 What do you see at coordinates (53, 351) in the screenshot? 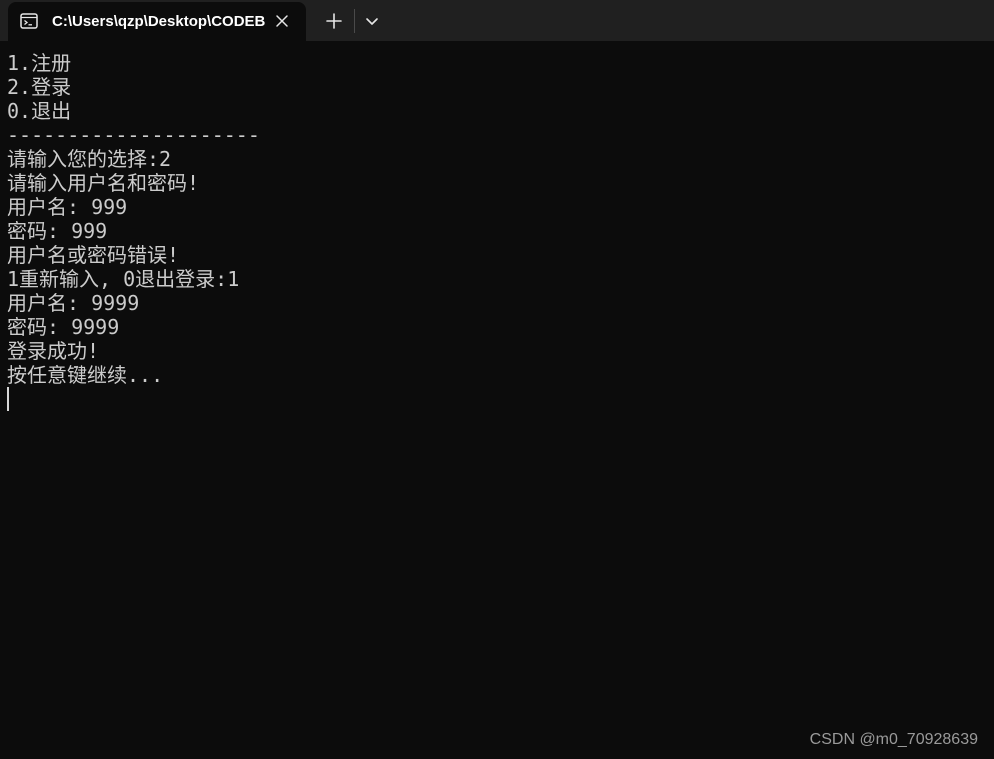
I see `console-line: 登录成功!` at bounding box center [53, 351].